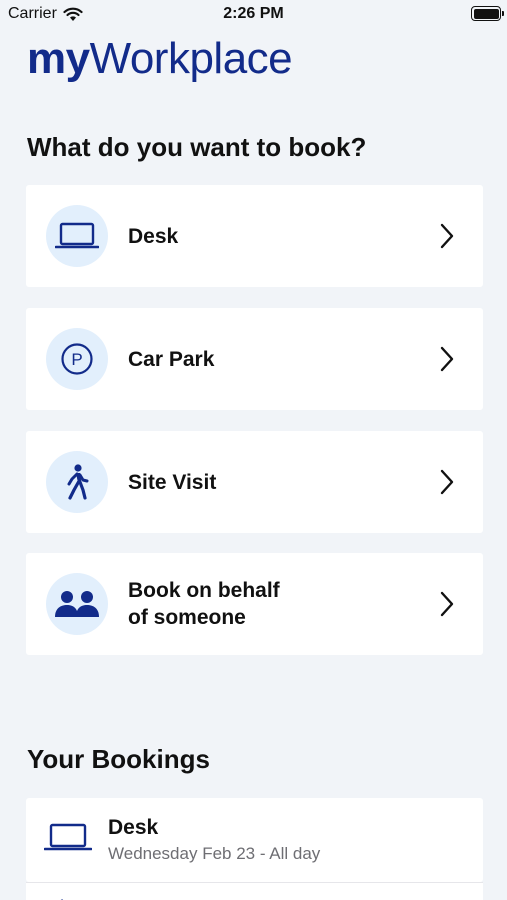 The width and height of the screenshot is (507, 900). Describe the element at coordinates (172, 482) in the screenshot. I see `book-site-visit-label: Site Visit` at that location.